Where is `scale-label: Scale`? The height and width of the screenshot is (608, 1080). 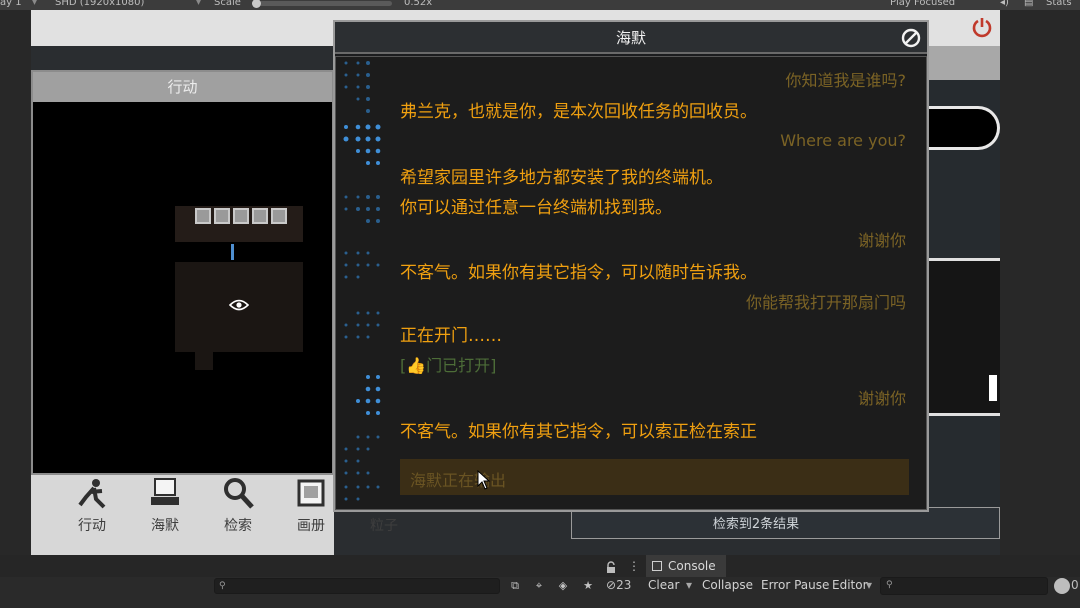
scale-label: Scale is located at coordinates (227, 4).